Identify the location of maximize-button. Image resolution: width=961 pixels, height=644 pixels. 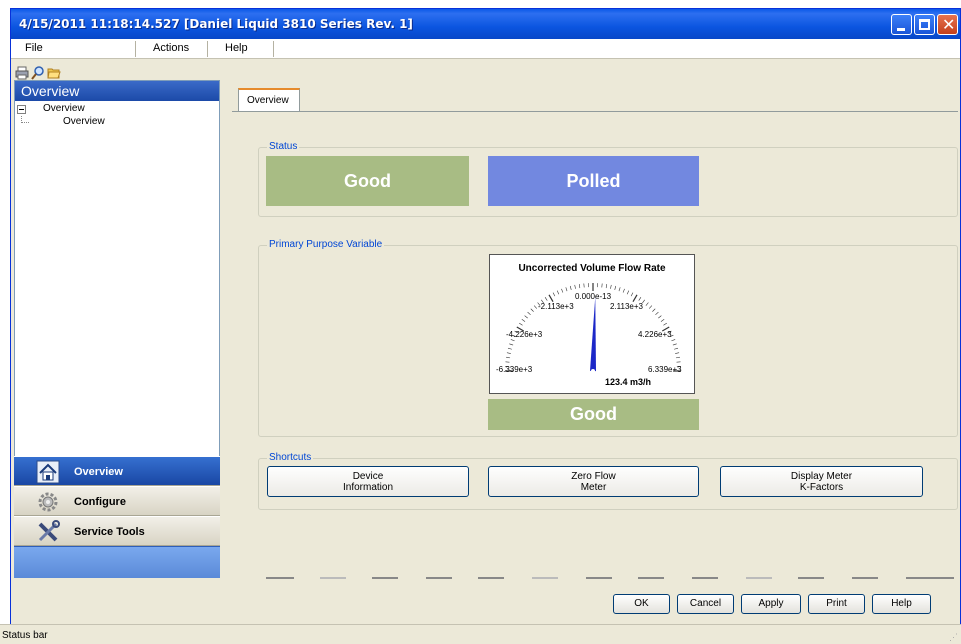
(924, 24).